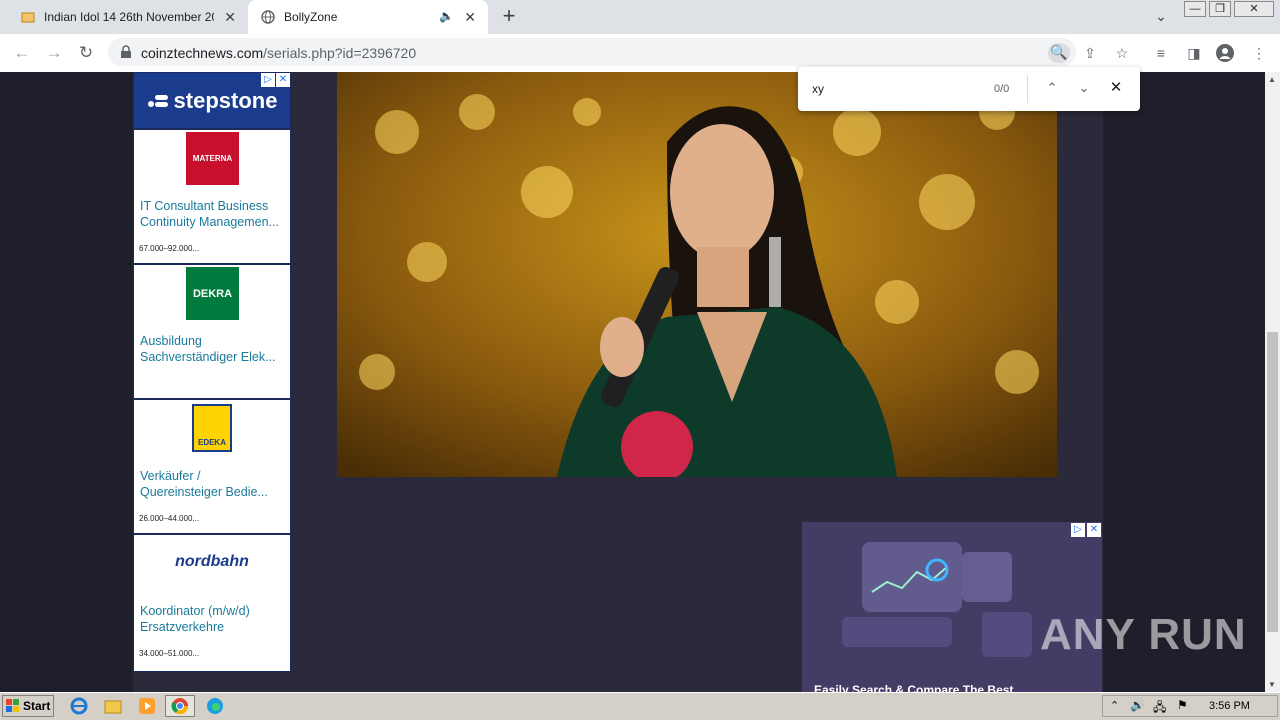 Image resolution: width=1280 pixels, height=720 pixels. I want to click on close-window-button: ✕, so click(1254, 9).